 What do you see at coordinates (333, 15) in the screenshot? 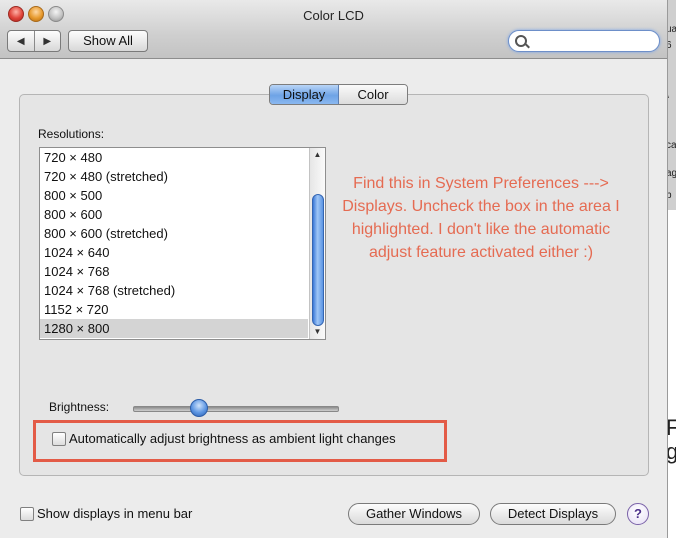
I see `window-title: Color LCD` at bounding box center [333, 15].